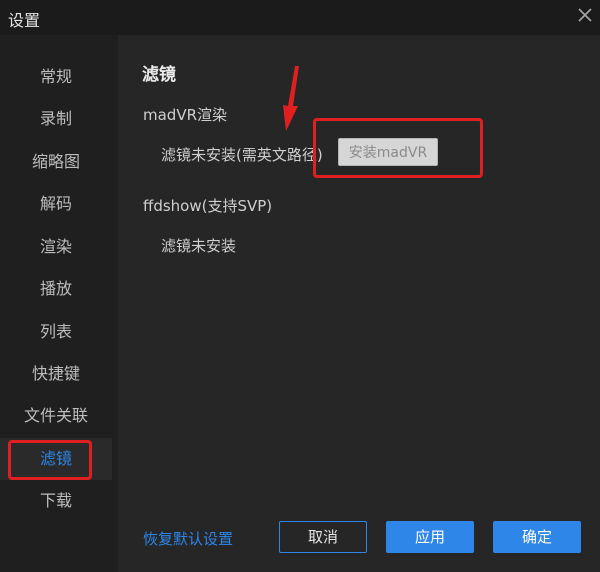  What do you see at coordinates (291, 98) in the screenshot?
I see `arrow-icon` at bounding box center [291, 98].